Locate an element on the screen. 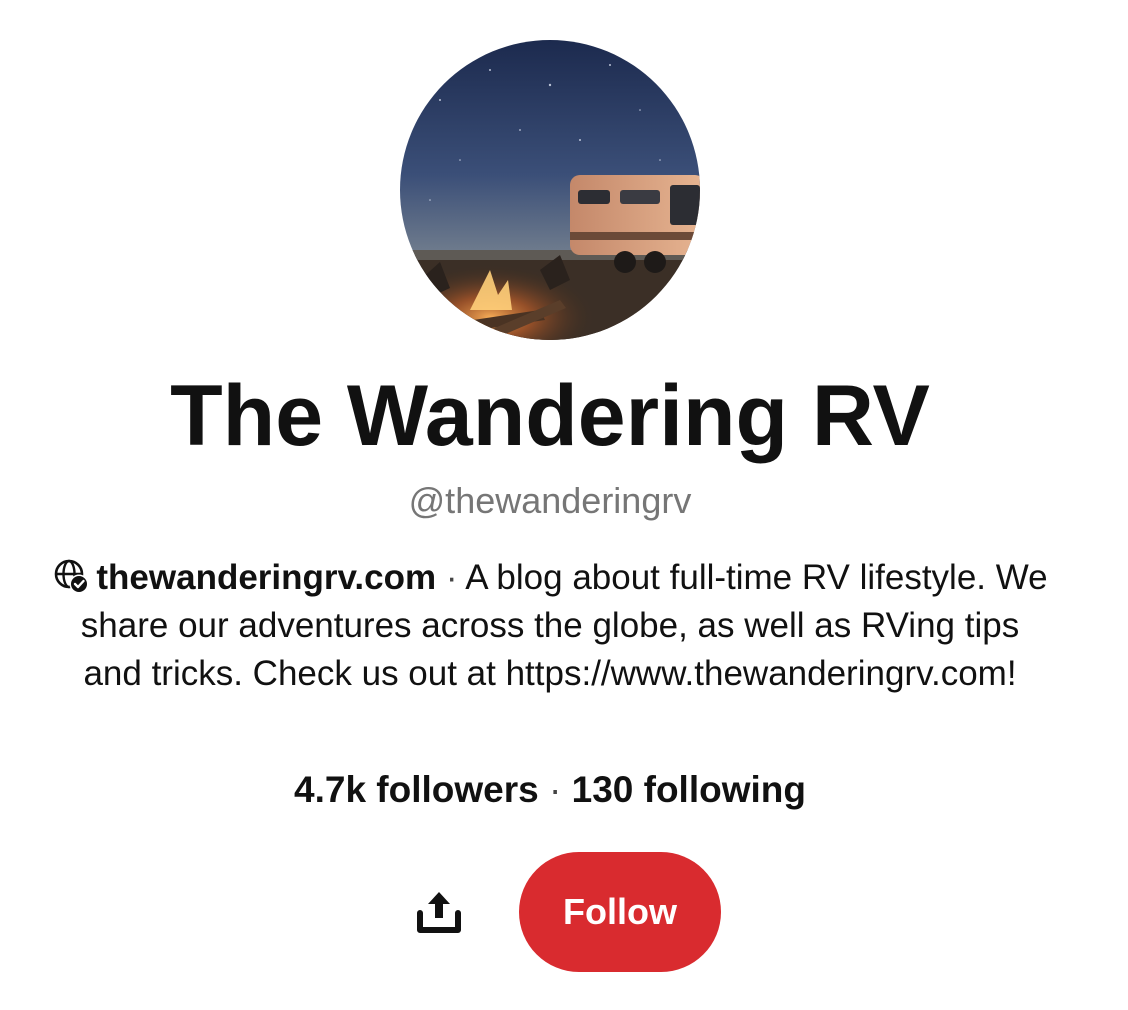 The width and height of the screenshot is (1128, 1010). share-icon is located at coordinates (439, 912).